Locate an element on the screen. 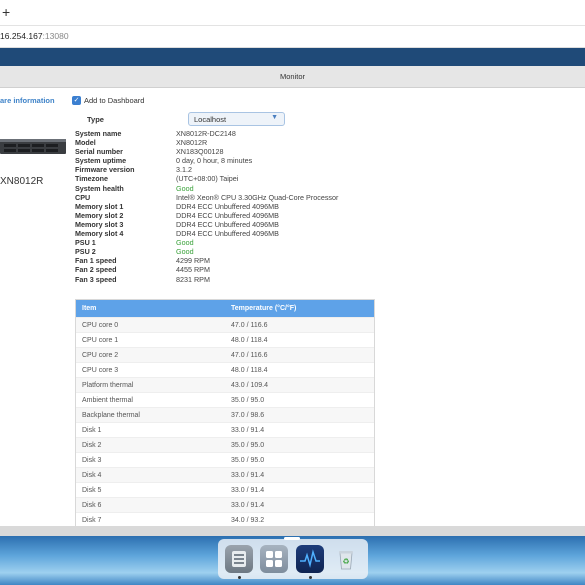 The image size is (585, 585). info-key: System uptime is located at coordinates (101, 161).